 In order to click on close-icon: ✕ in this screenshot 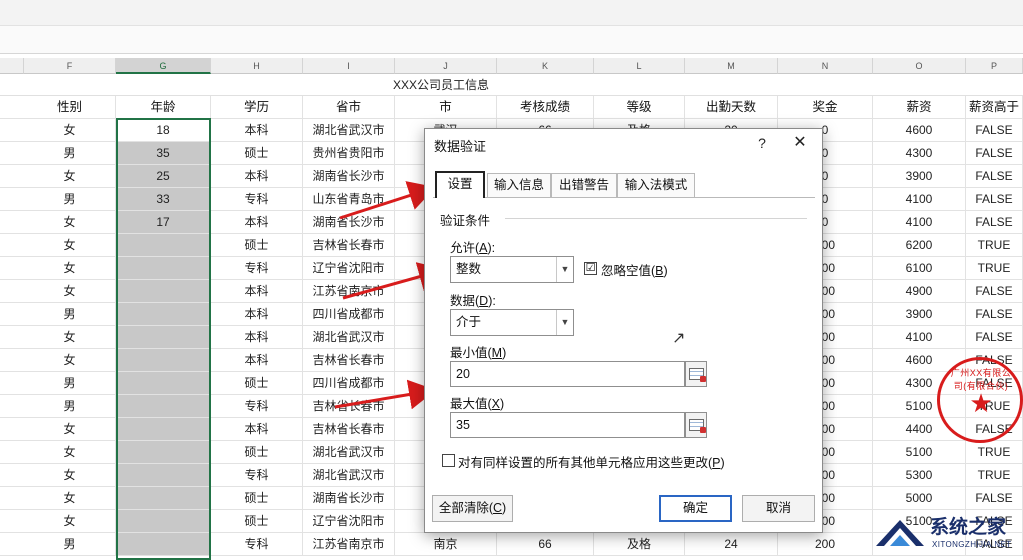, I will do `click(800, 143)`.